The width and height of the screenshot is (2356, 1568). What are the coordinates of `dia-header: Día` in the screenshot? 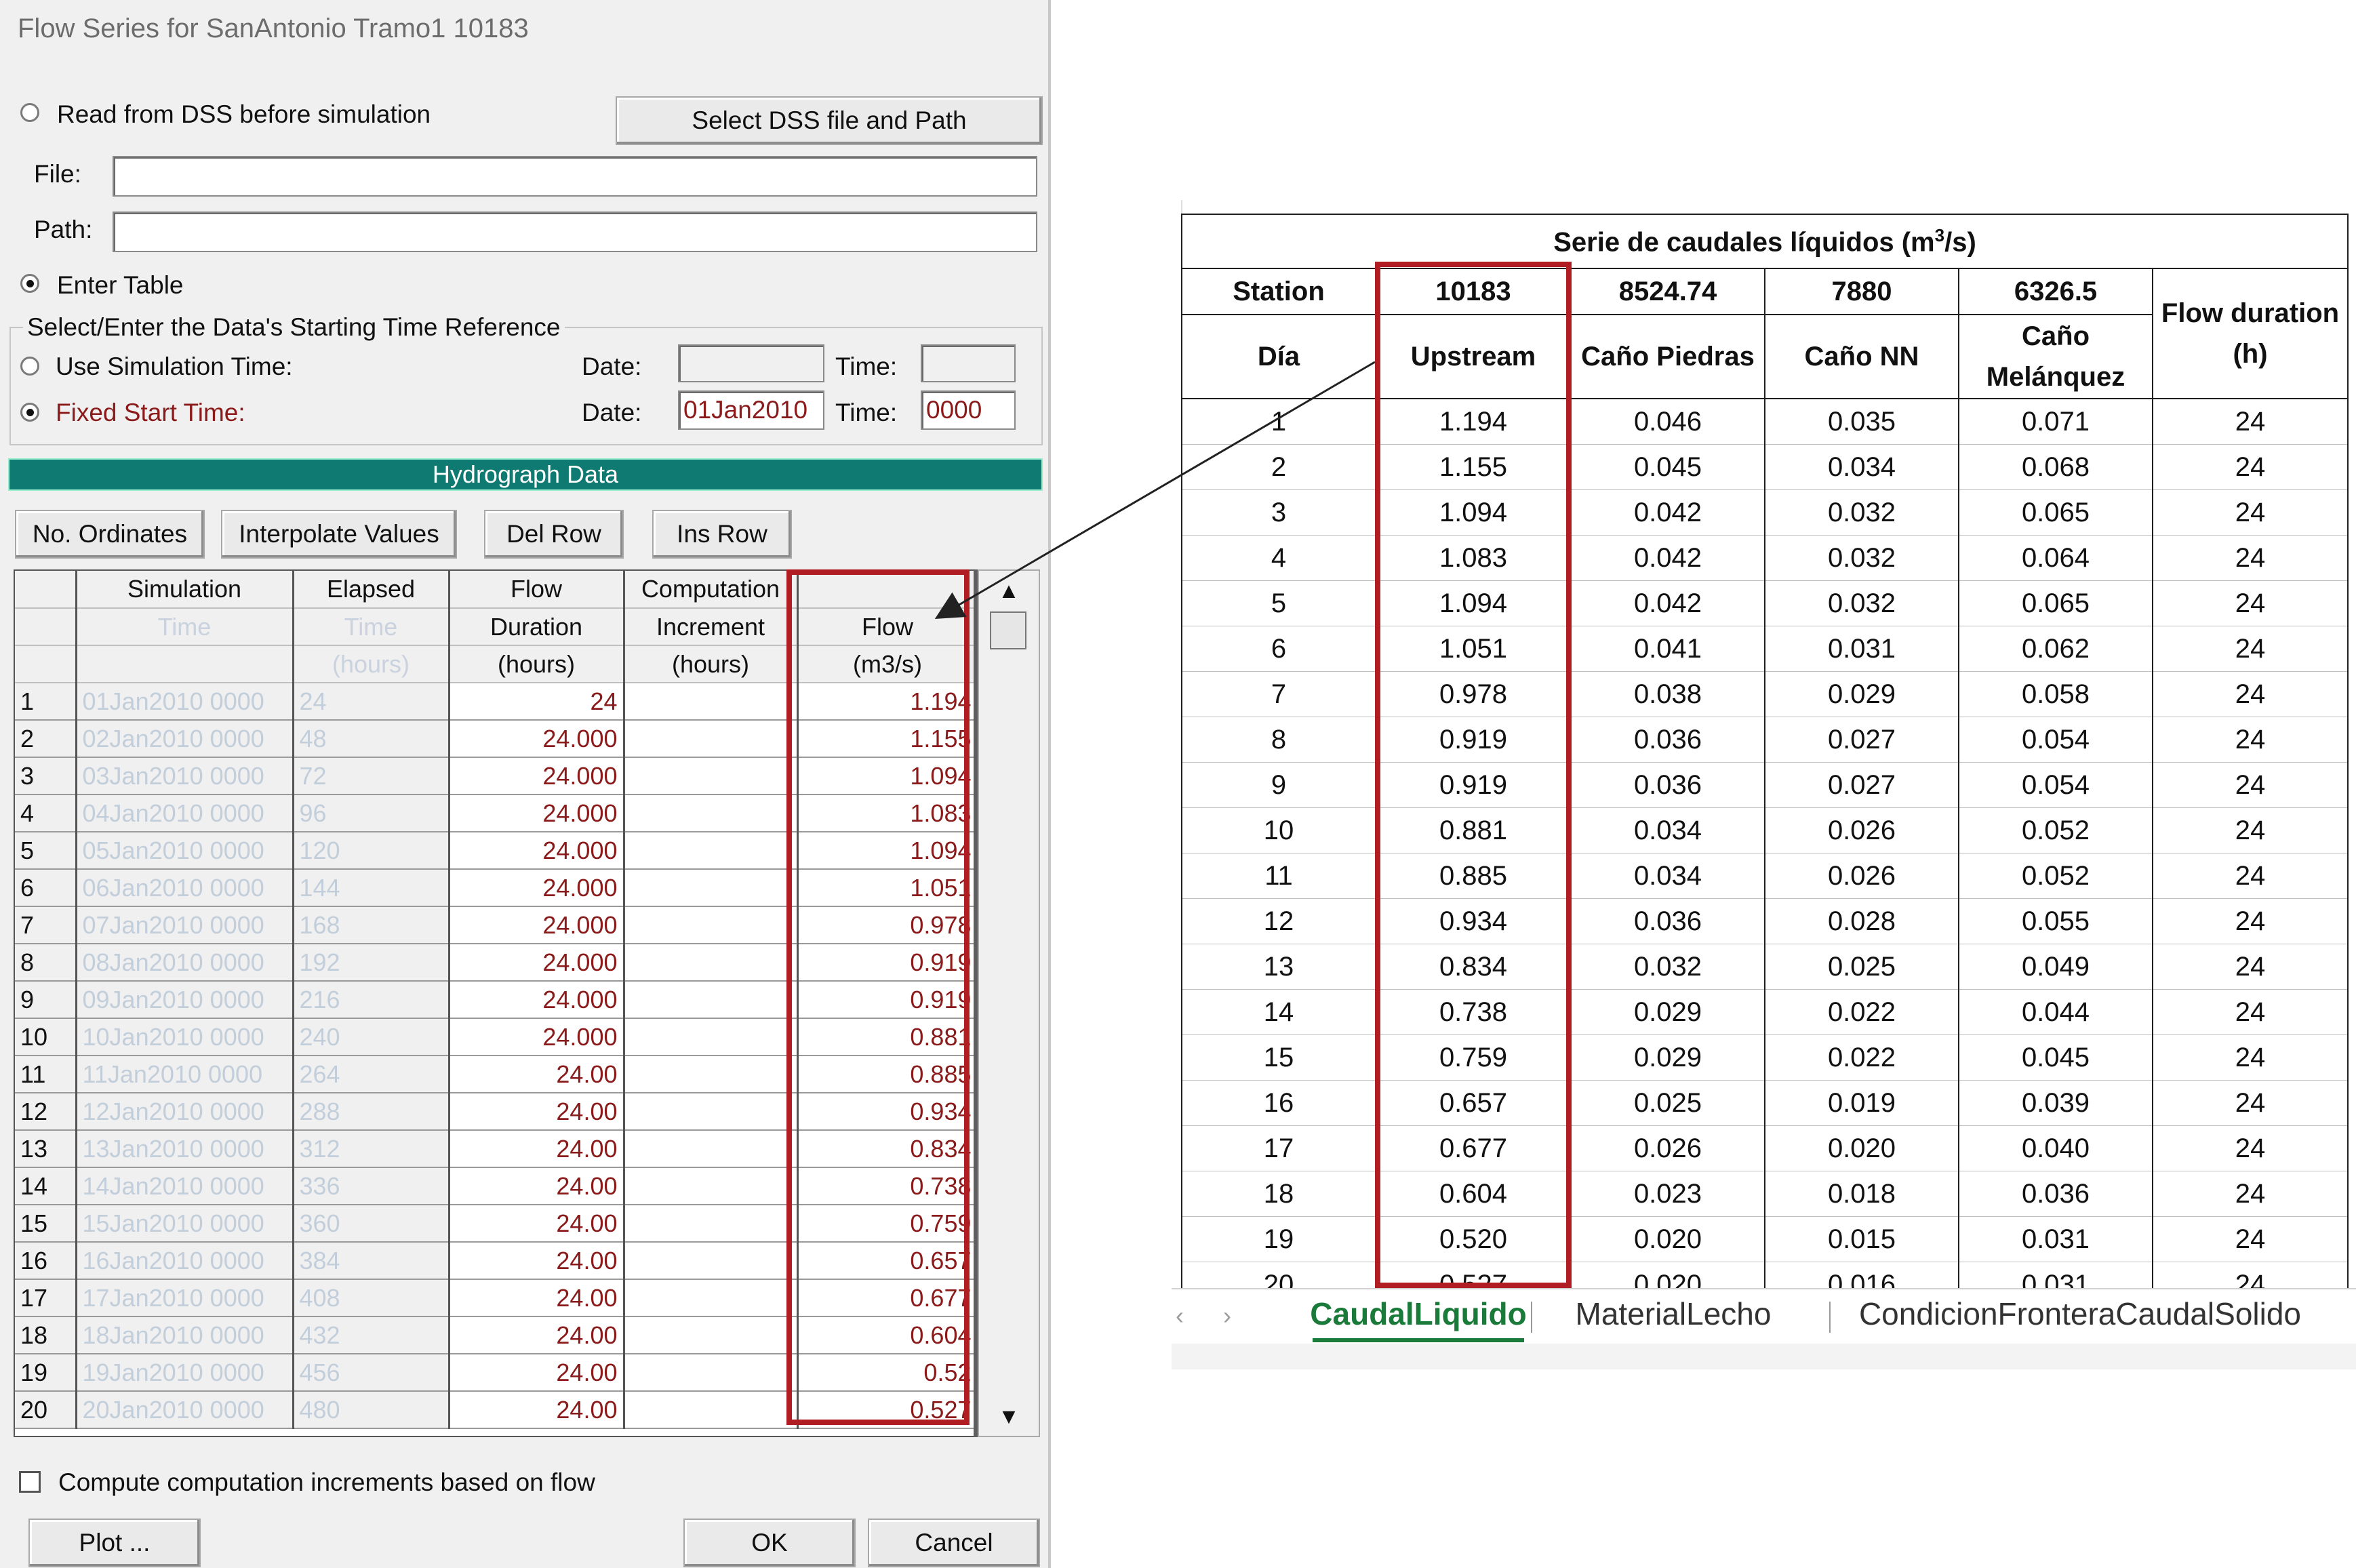 It's located at (1278, 357).